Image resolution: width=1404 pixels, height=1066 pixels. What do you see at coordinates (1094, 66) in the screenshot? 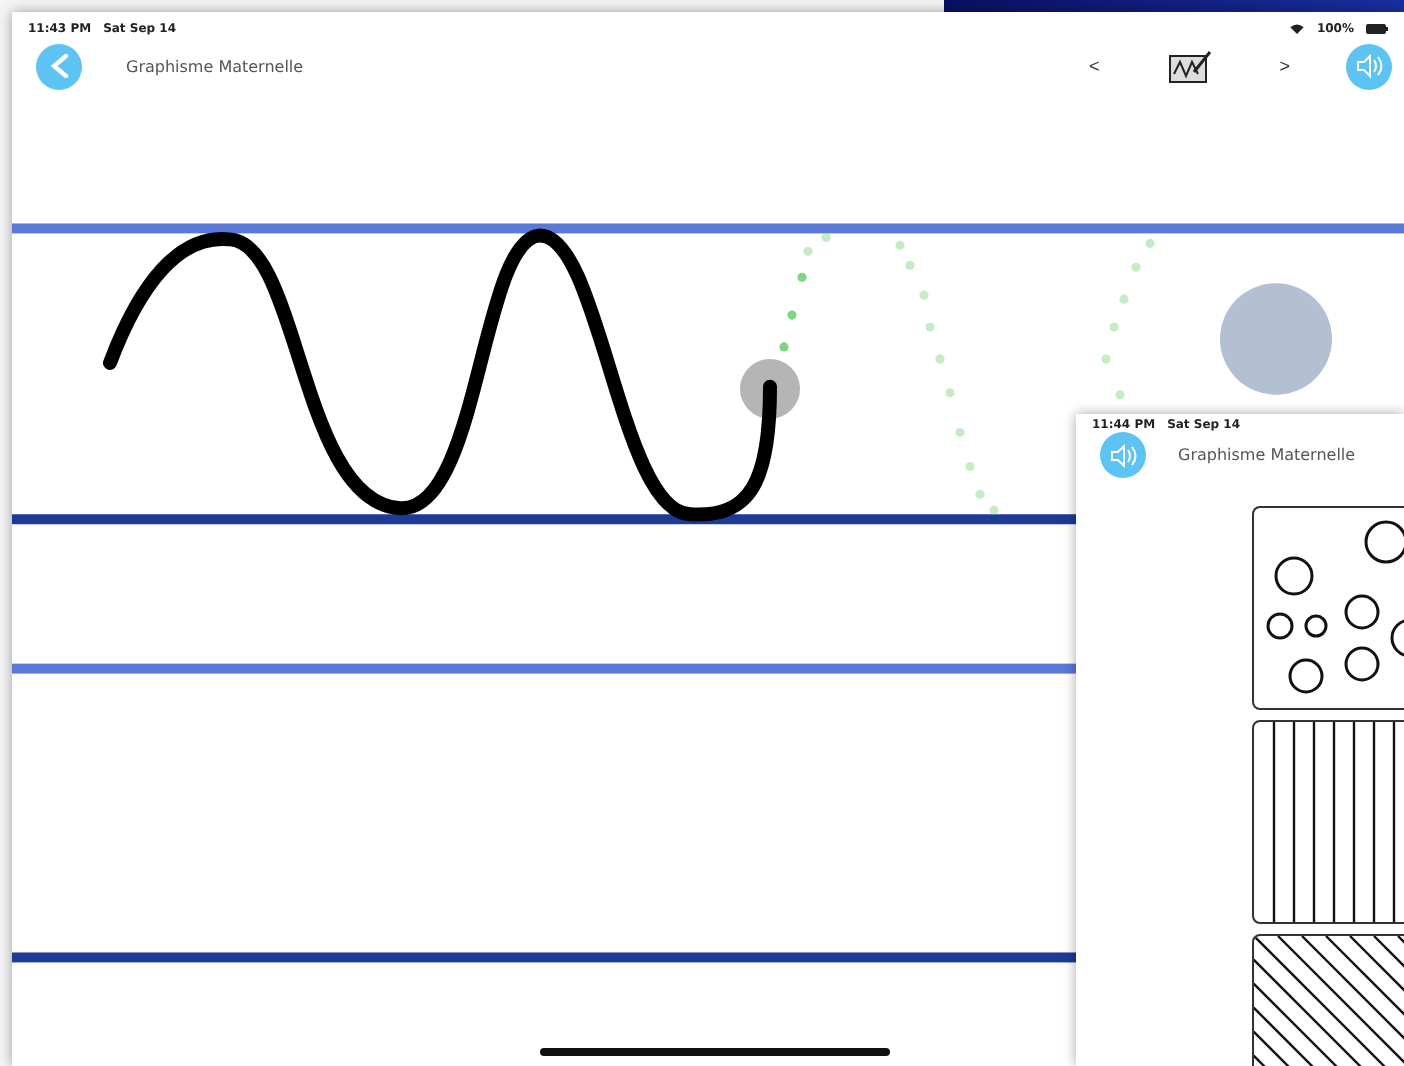
I see `previous-button: <` at bounding box center [1094, 66].